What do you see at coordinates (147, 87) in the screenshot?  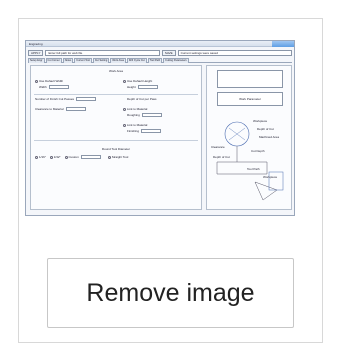 I see `height-field` at bounding box center [147, 87].